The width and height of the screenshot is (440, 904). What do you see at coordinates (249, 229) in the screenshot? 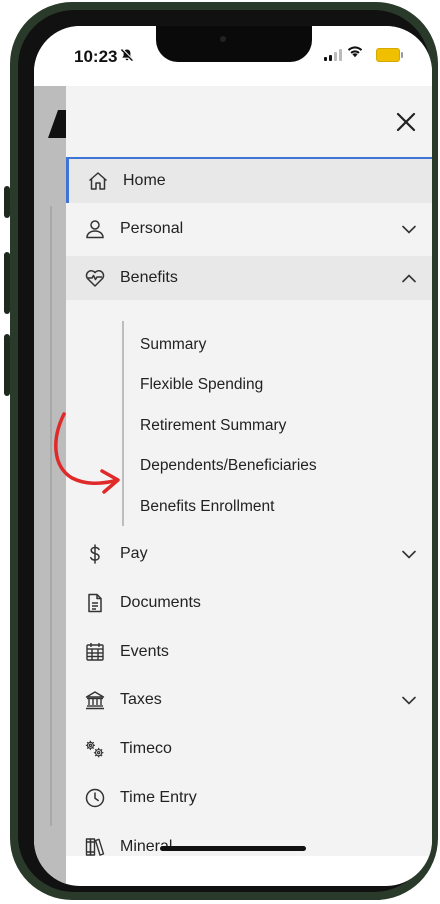
I see `nav-item-personal: Personal` at bounding box center [249, 229].